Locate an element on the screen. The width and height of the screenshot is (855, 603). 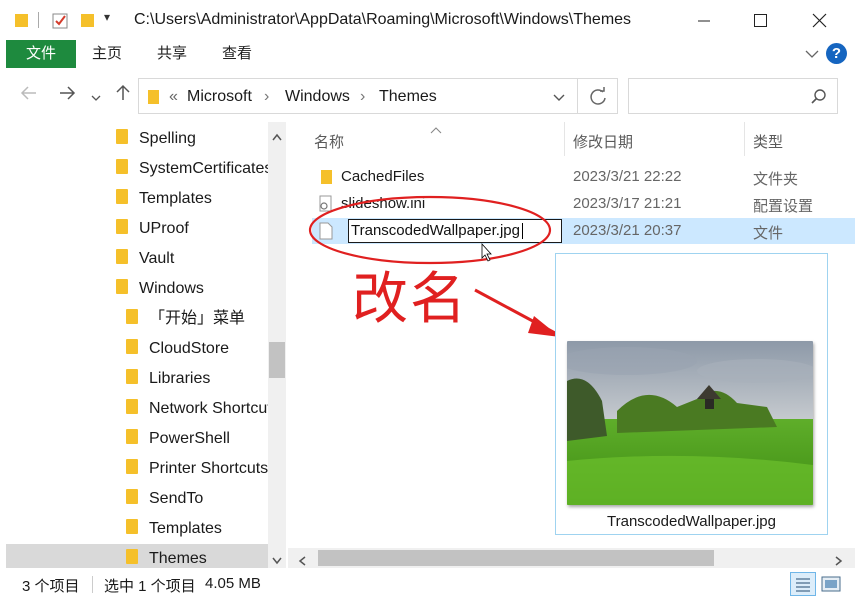
status-divider is located at coordinates (92, 584).